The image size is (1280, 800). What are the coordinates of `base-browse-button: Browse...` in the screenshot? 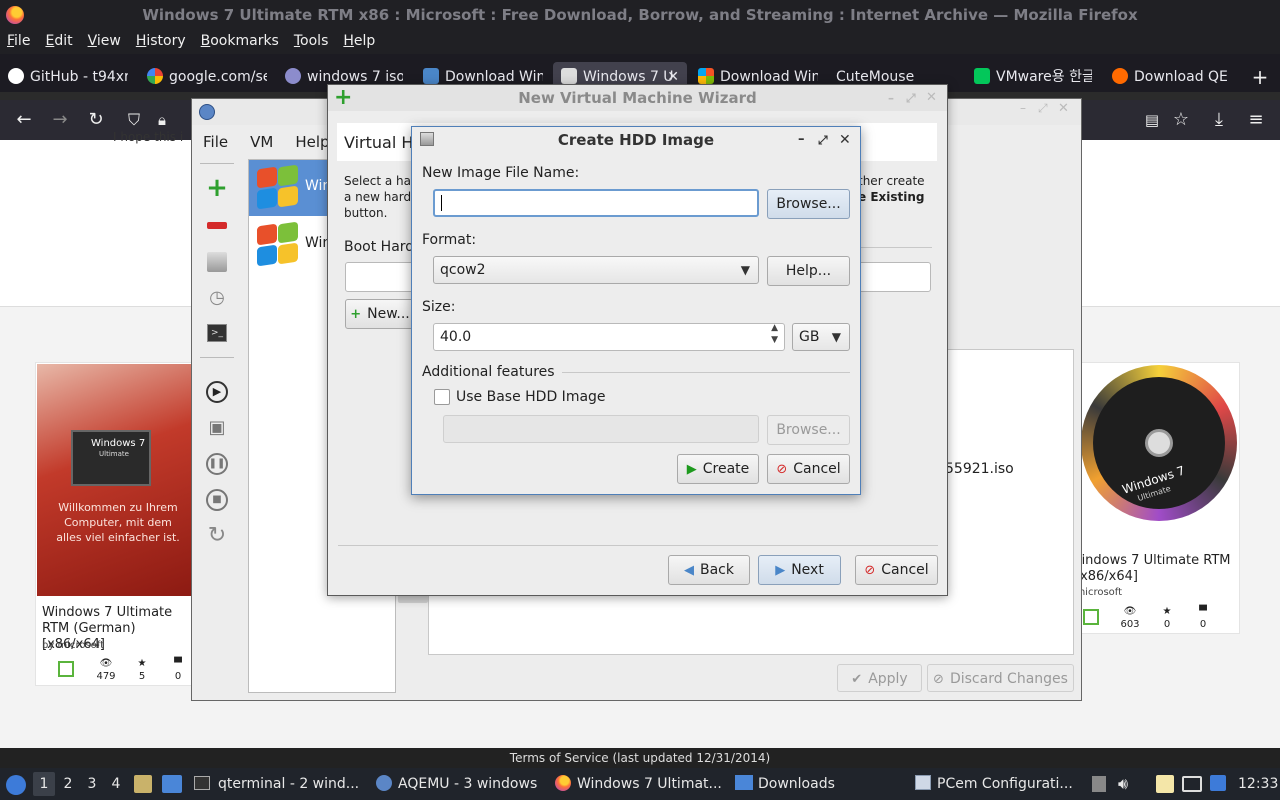 It's located at (808, 430).